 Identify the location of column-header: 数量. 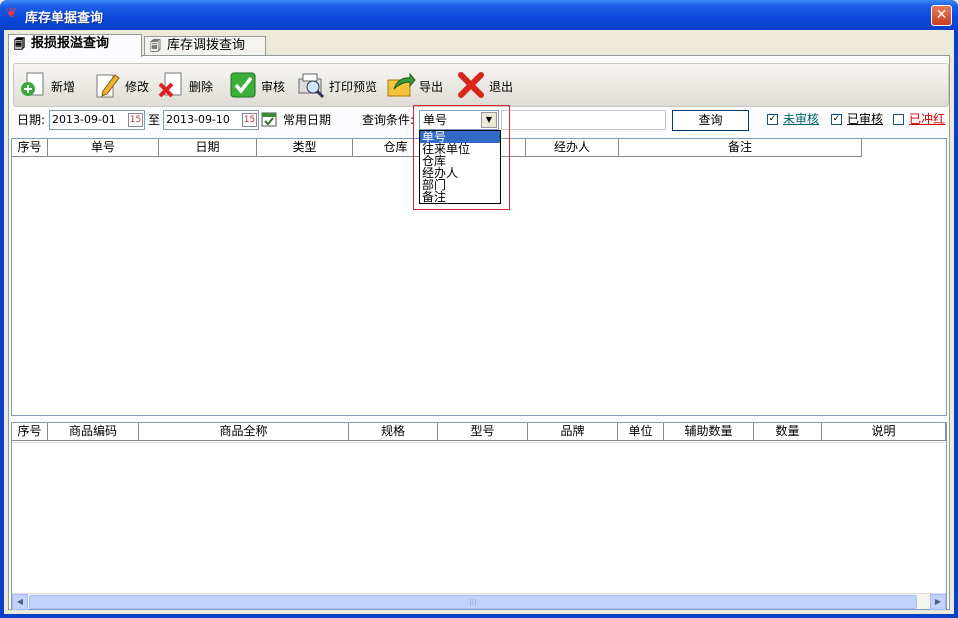
(788, 432).